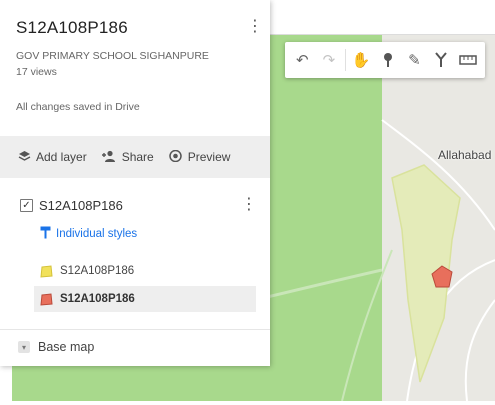  I want to click on preview-label: Preview, so click(209, 157).